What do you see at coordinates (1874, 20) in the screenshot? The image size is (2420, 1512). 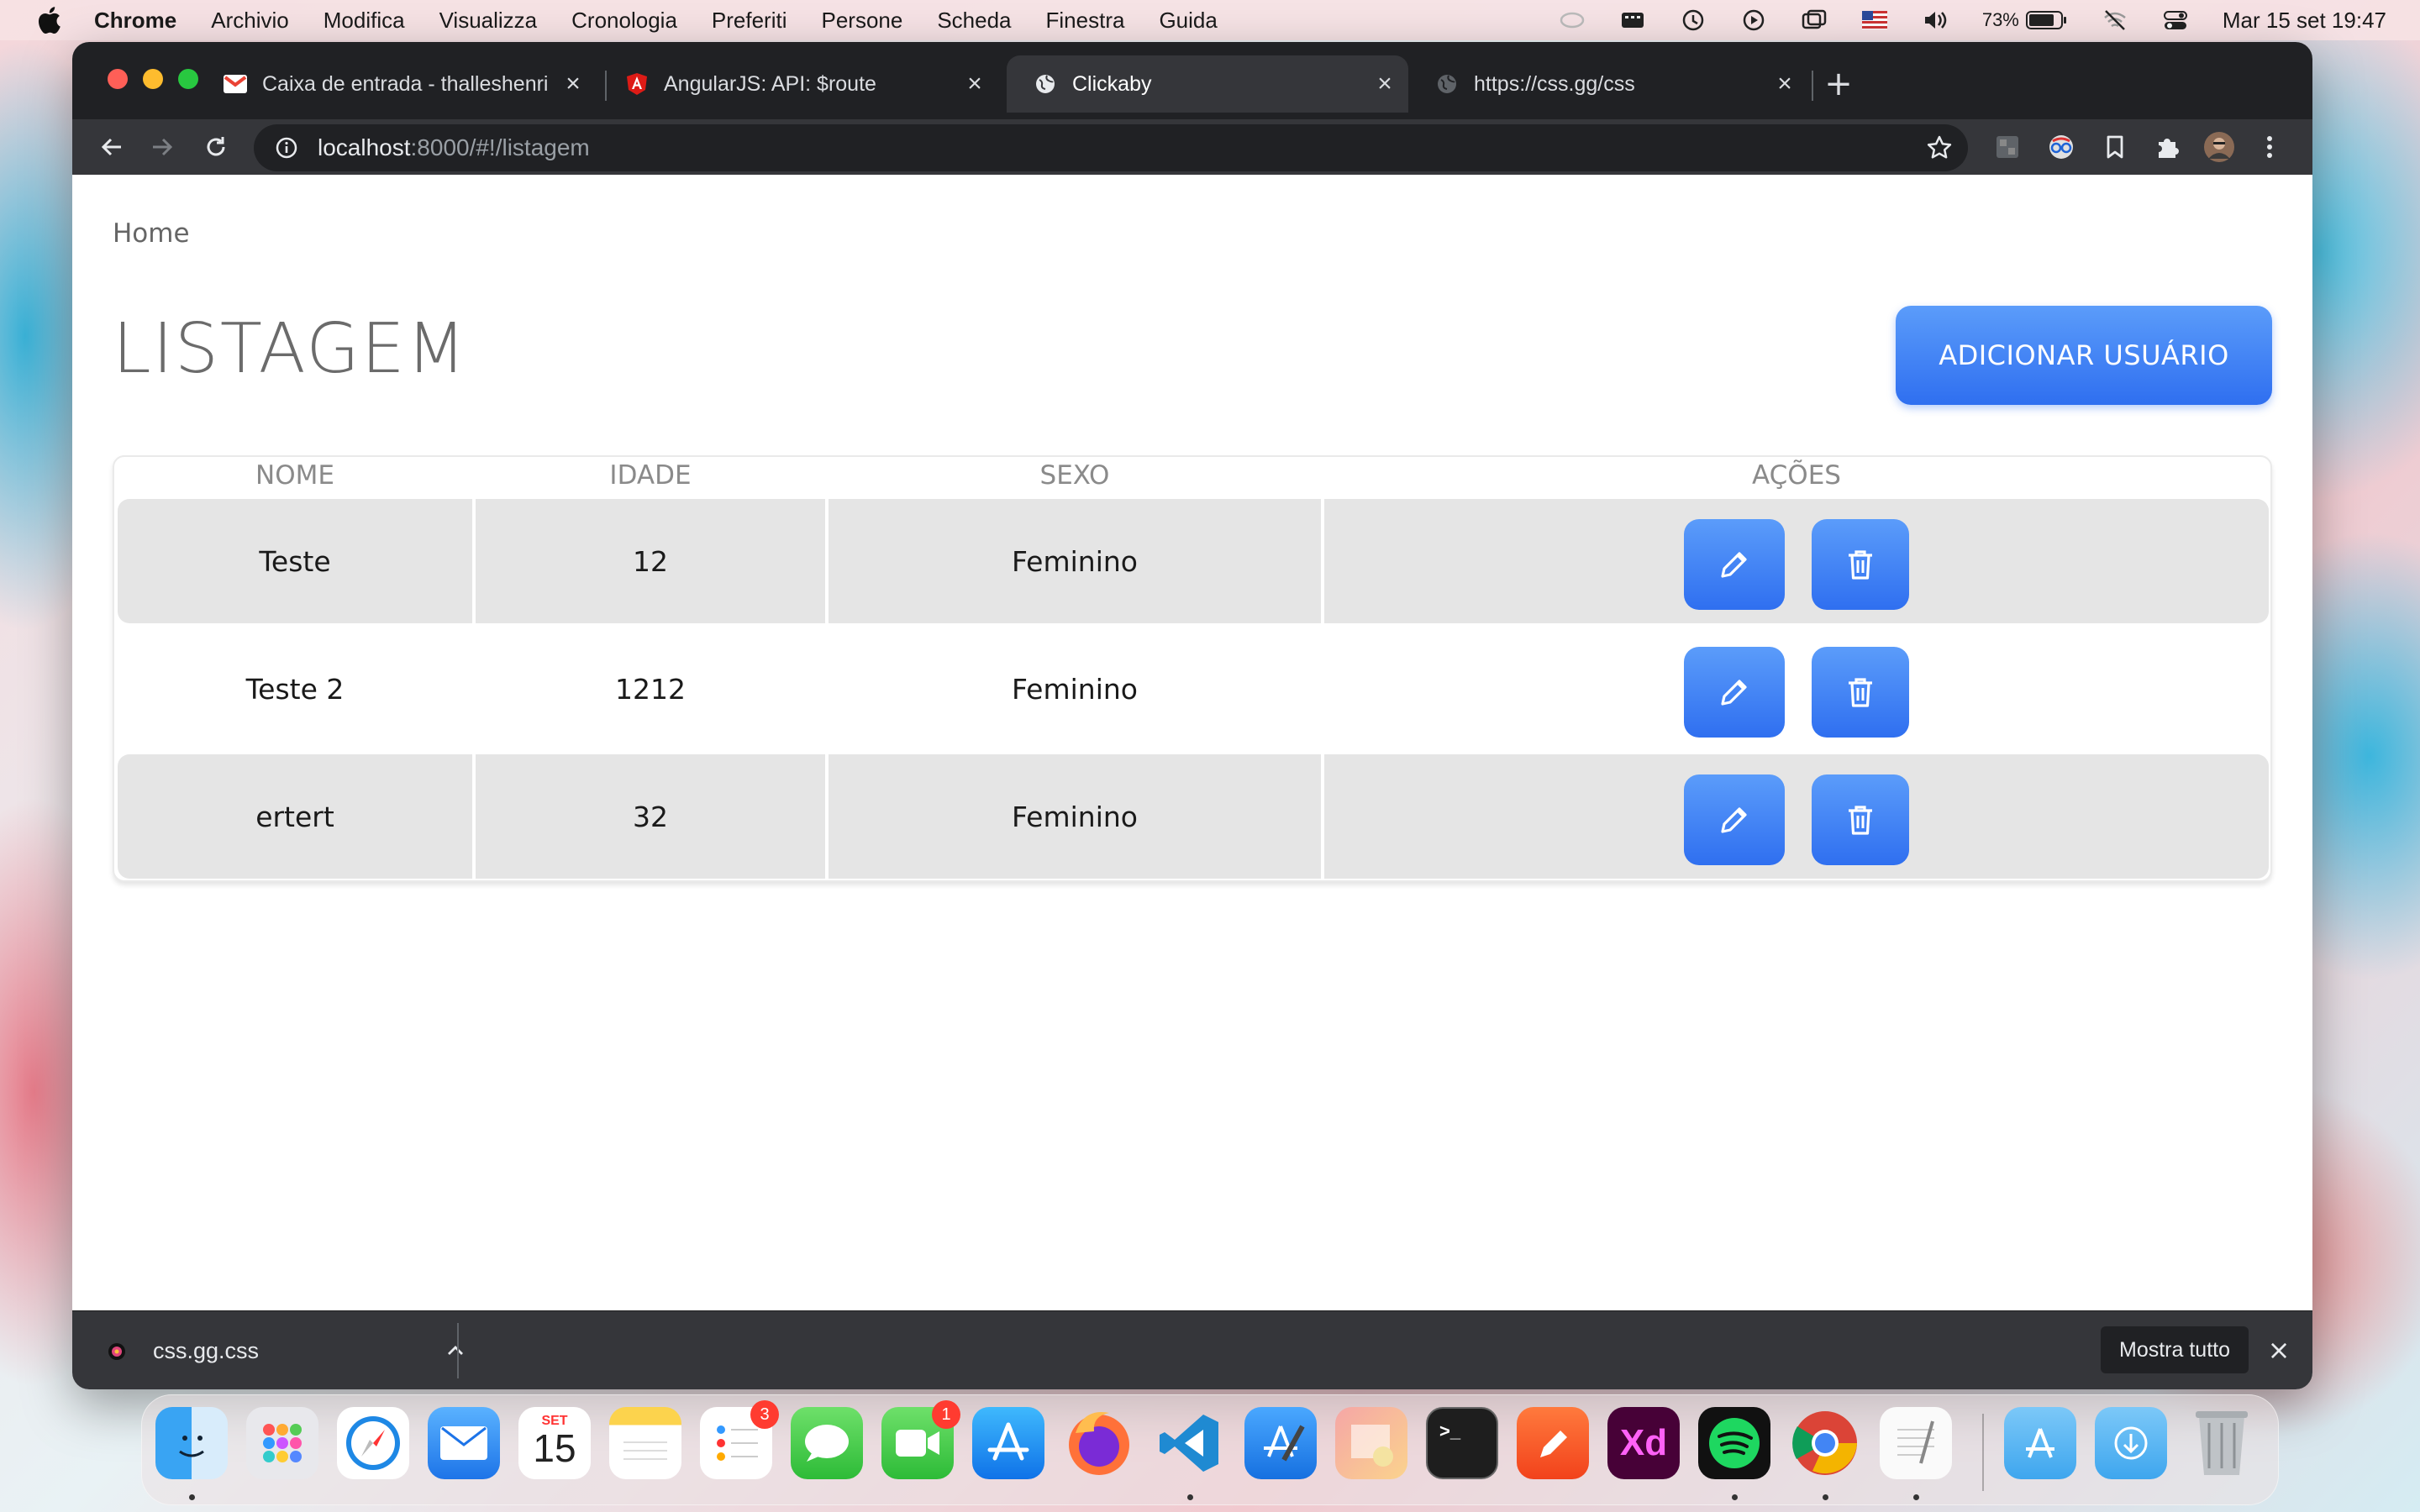 I see `us-flag-icon` at bounding box center [1874, 20].